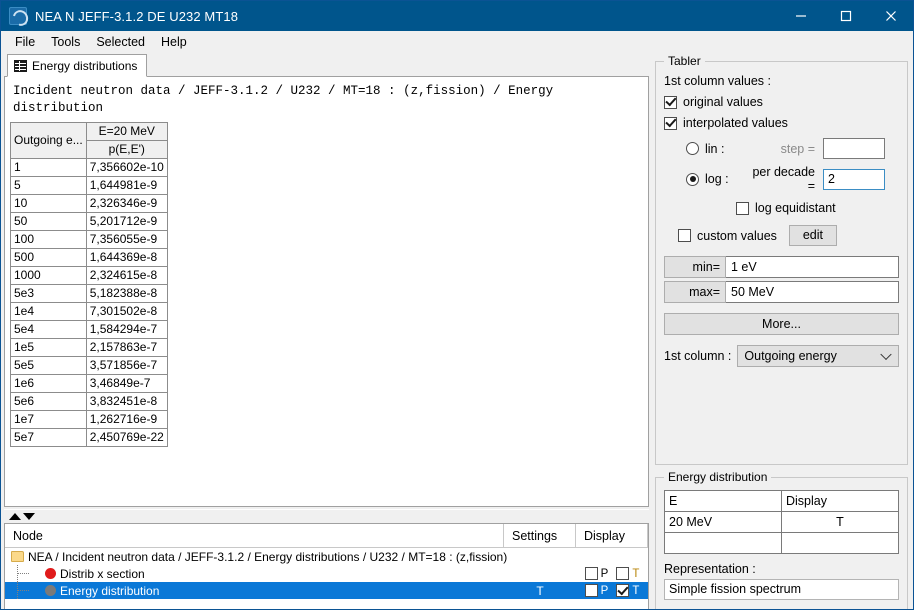  I want to click on table-row: 1e5 2,157863e-7, so click(89, 347).